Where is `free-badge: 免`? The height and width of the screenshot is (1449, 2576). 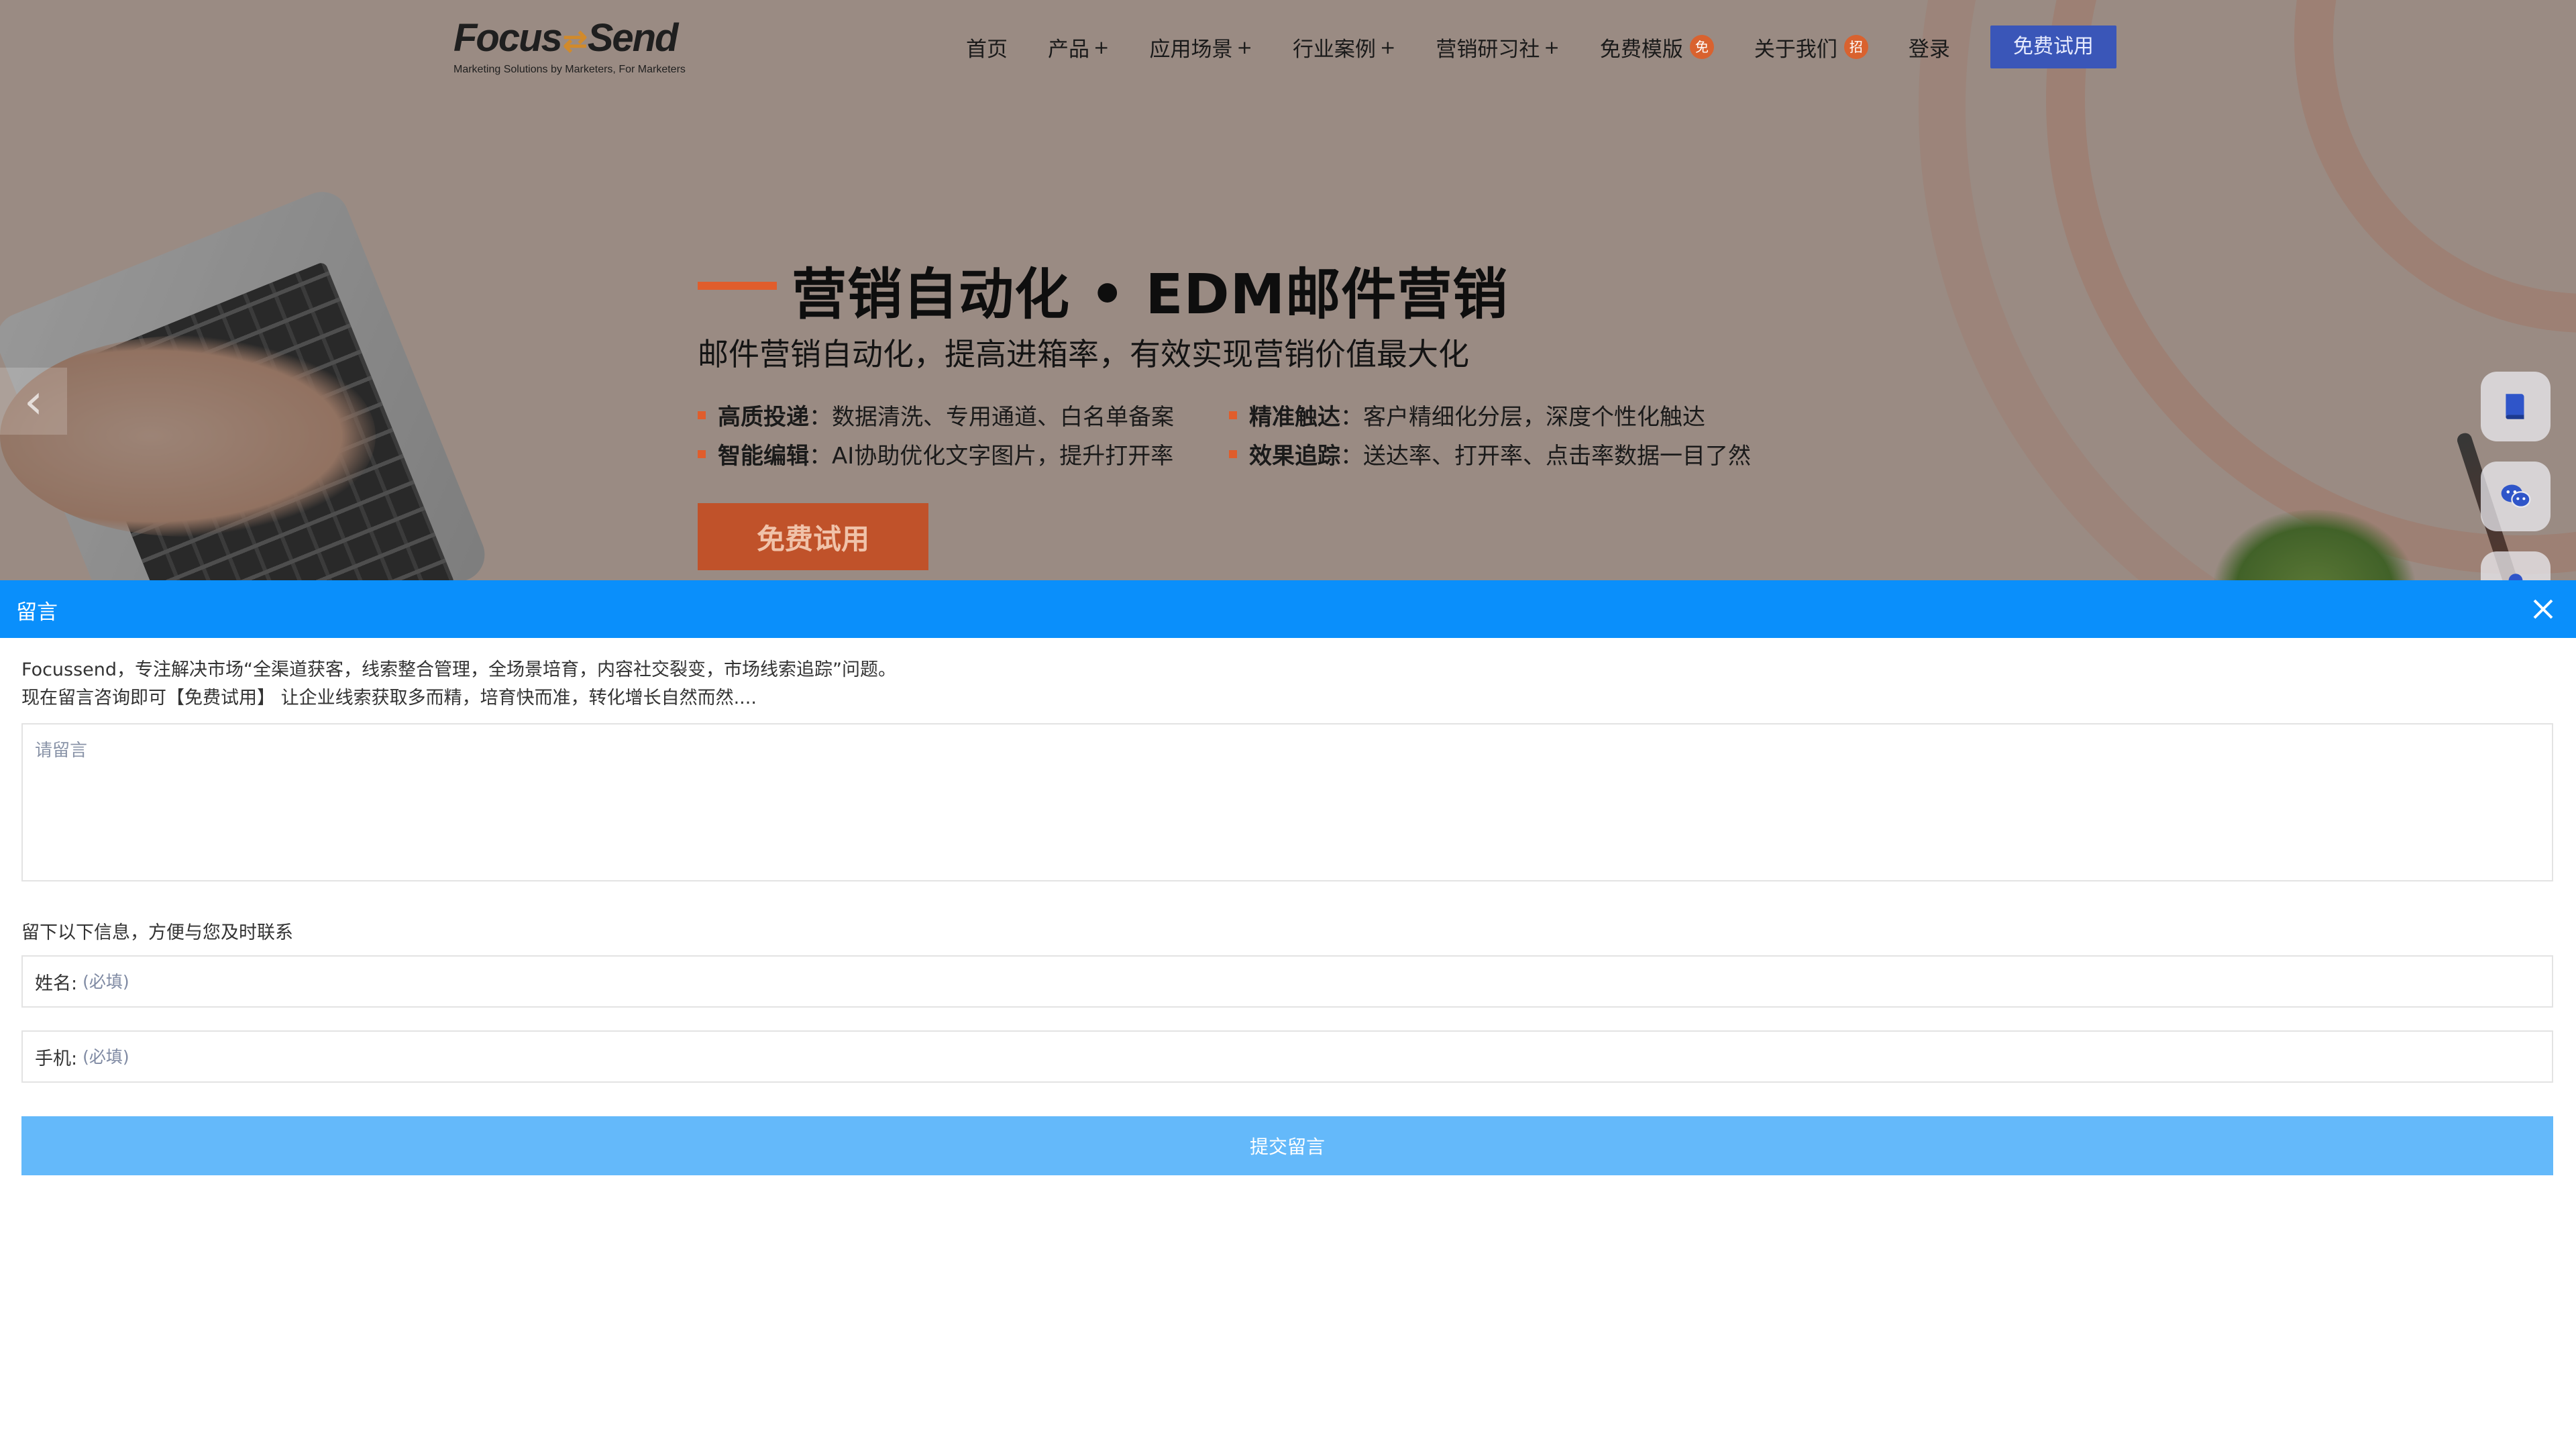
free-badge: 免 is located at coordinates (1701, 47).